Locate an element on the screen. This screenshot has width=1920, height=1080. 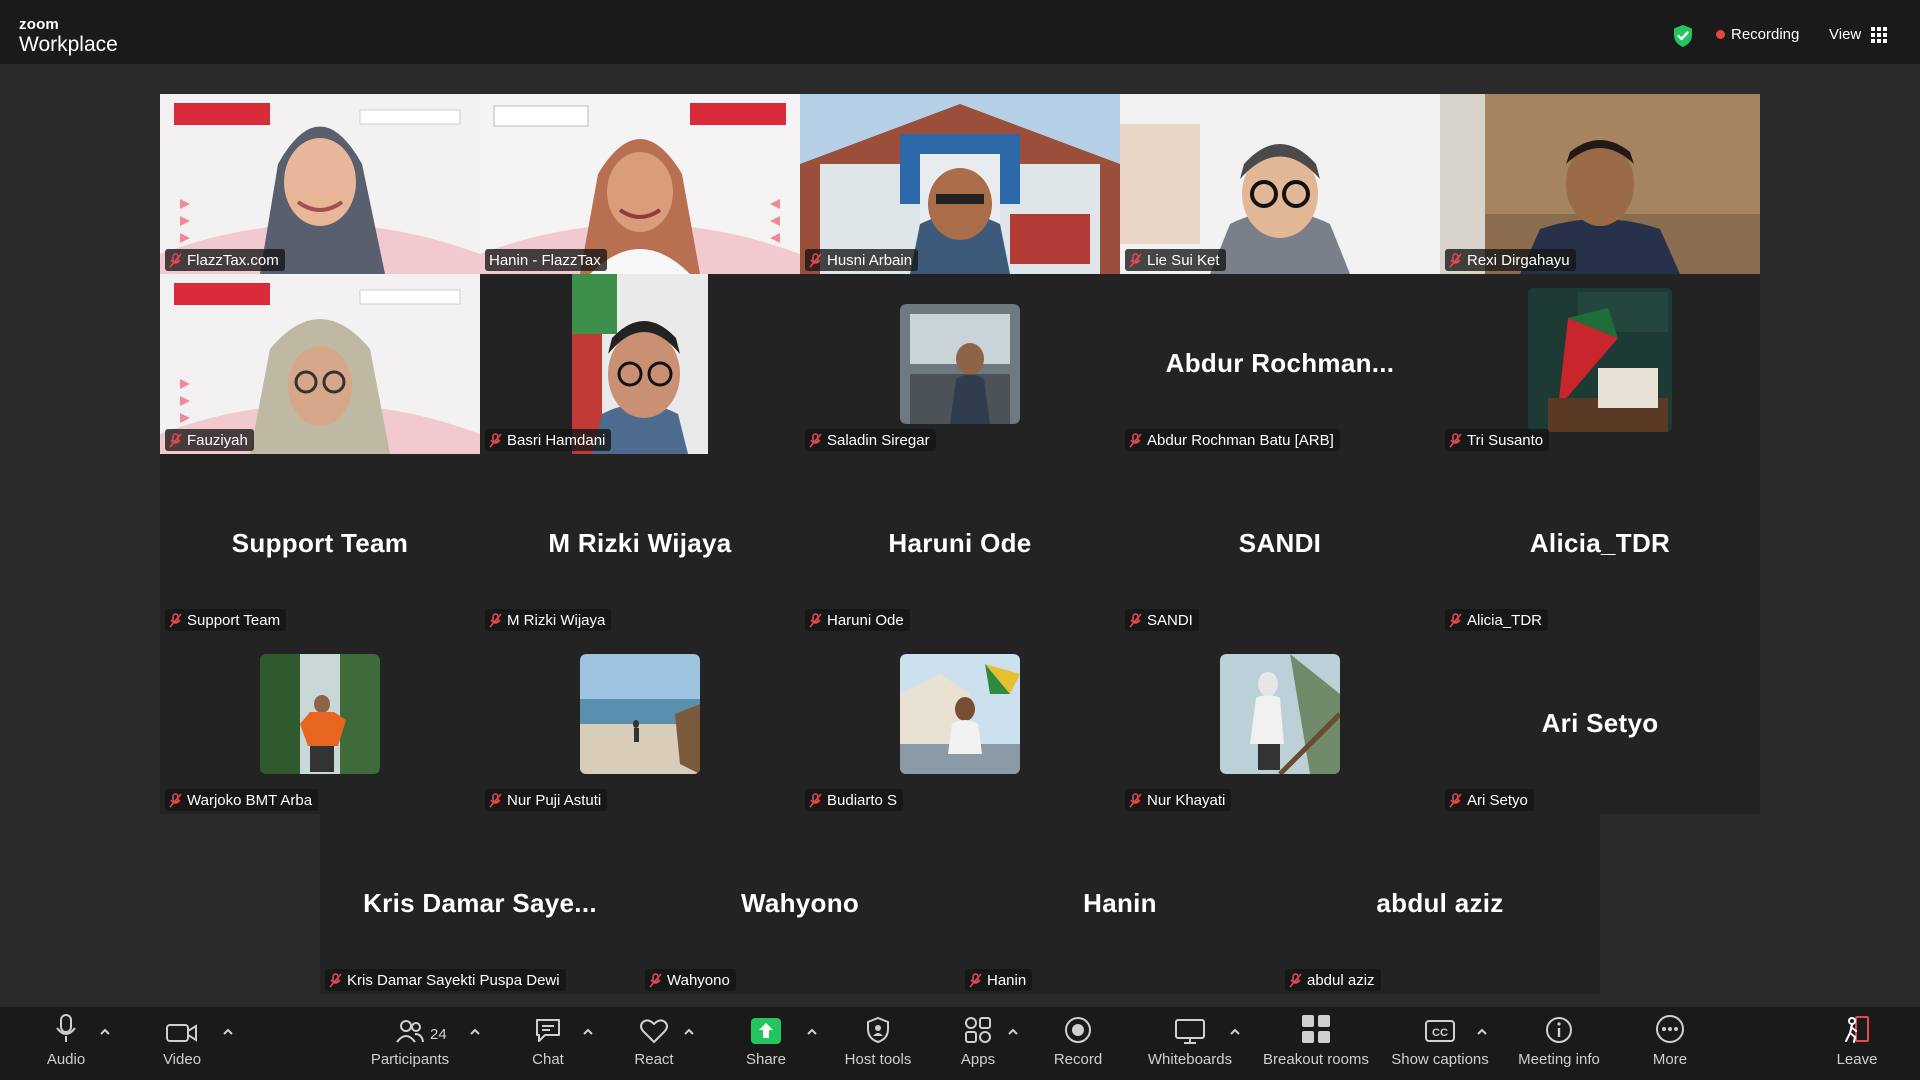
participant-nametag: Ari Setyo is located at coordinates (1489, 800).